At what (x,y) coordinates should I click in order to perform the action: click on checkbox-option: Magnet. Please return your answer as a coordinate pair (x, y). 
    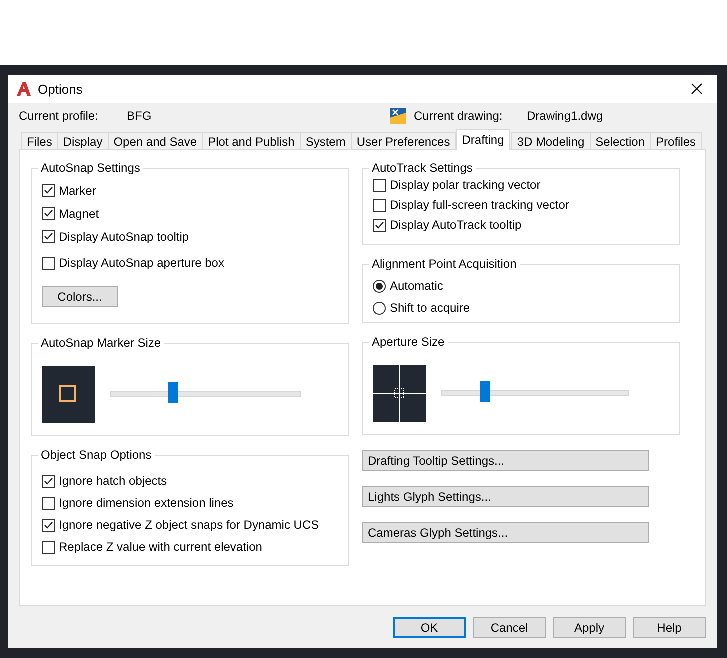
    Looking at the image, I should click on (71, 213).